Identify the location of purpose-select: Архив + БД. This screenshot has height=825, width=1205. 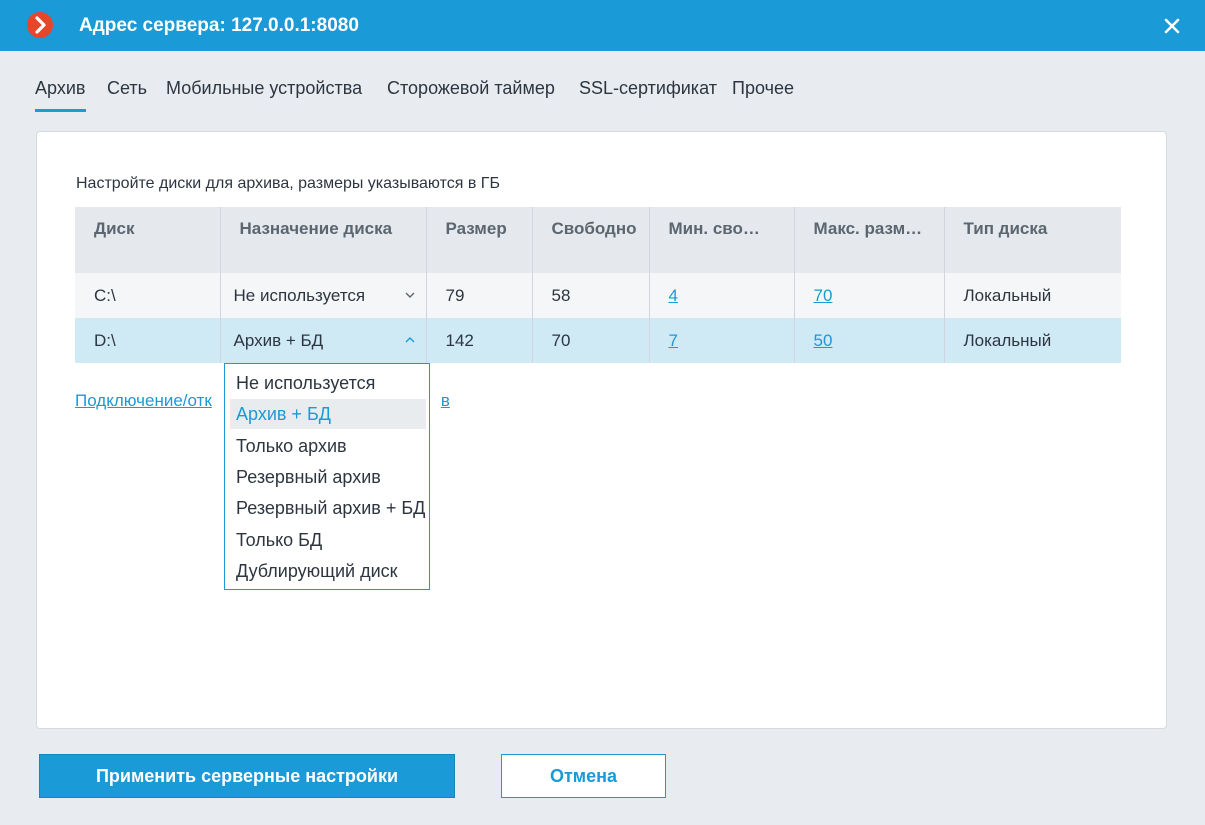
(323, 340).